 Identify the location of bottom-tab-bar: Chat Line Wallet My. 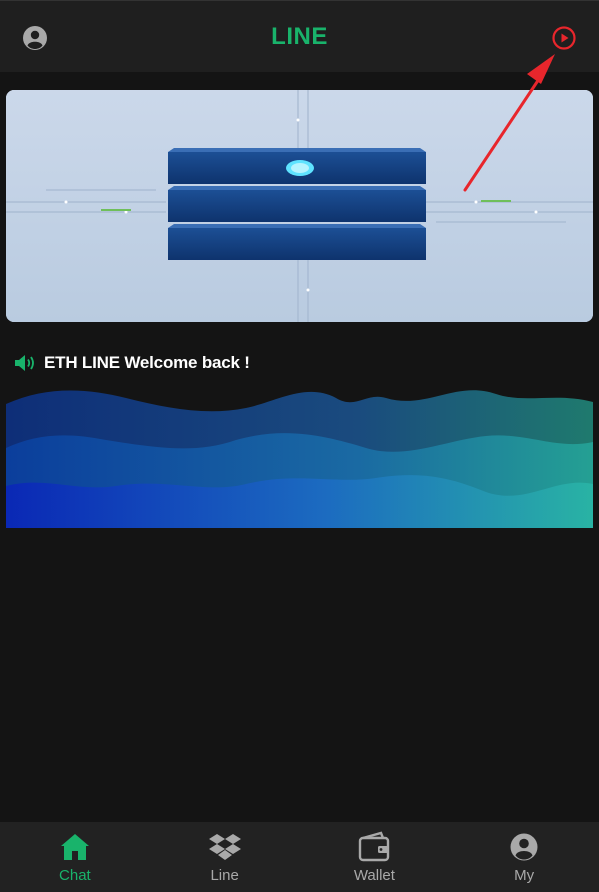
(299, 857).